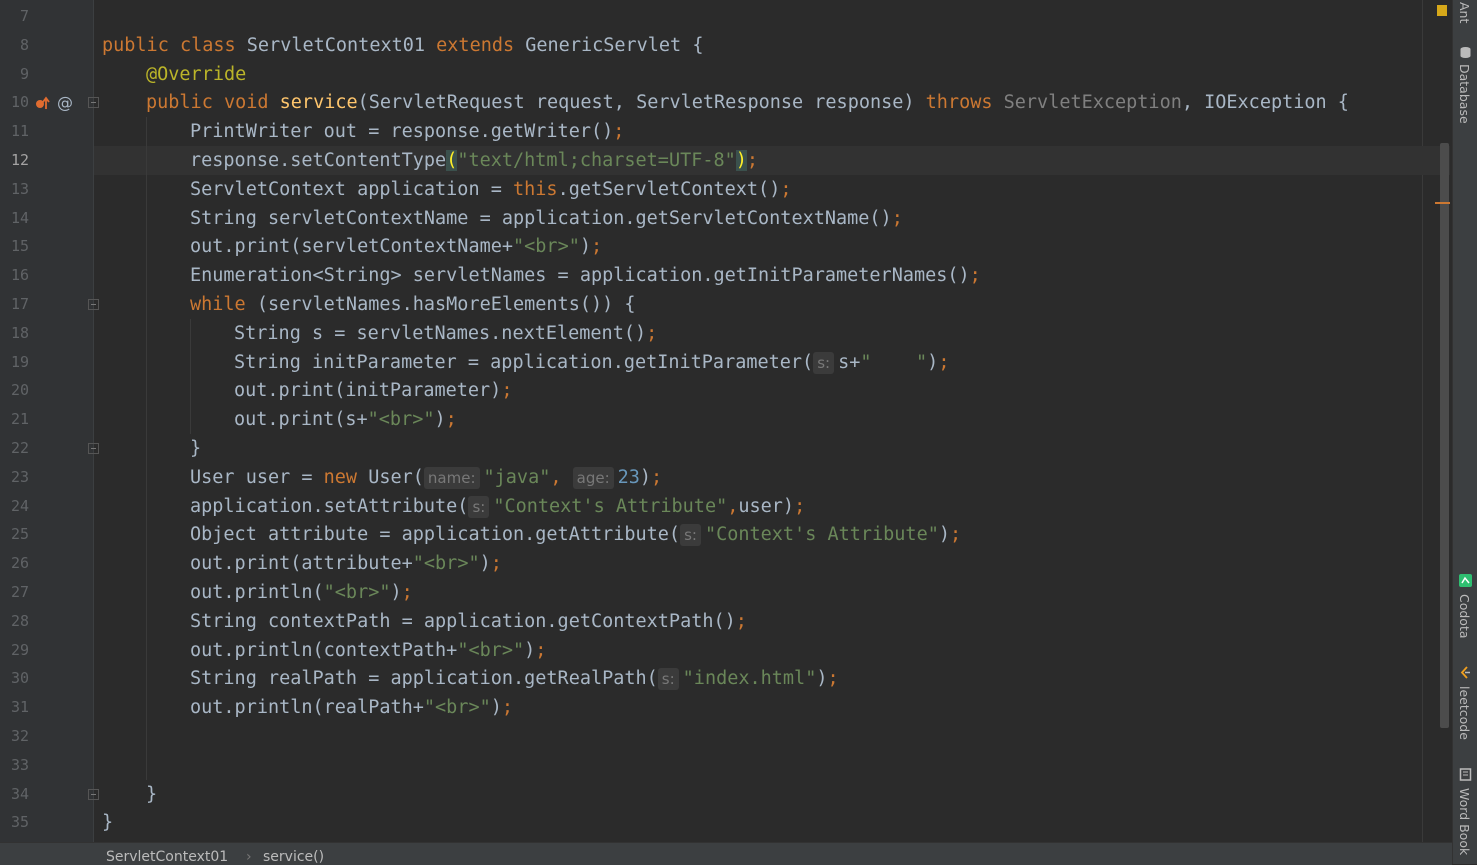 The width and height of the screenshot is (1477, 865). Describe the element at coordinates (1464, 616) in the screenshot. I see `tool-window-codota: Codota` at that location.